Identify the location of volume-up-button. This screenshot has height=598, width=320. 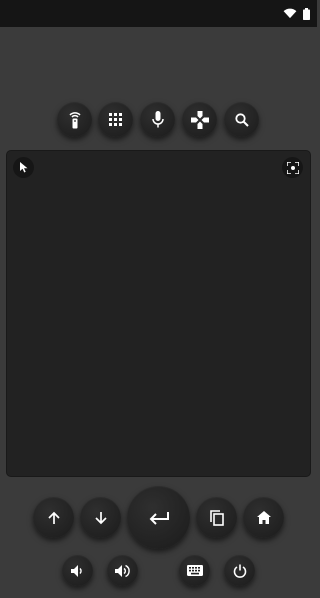
(122, 570).